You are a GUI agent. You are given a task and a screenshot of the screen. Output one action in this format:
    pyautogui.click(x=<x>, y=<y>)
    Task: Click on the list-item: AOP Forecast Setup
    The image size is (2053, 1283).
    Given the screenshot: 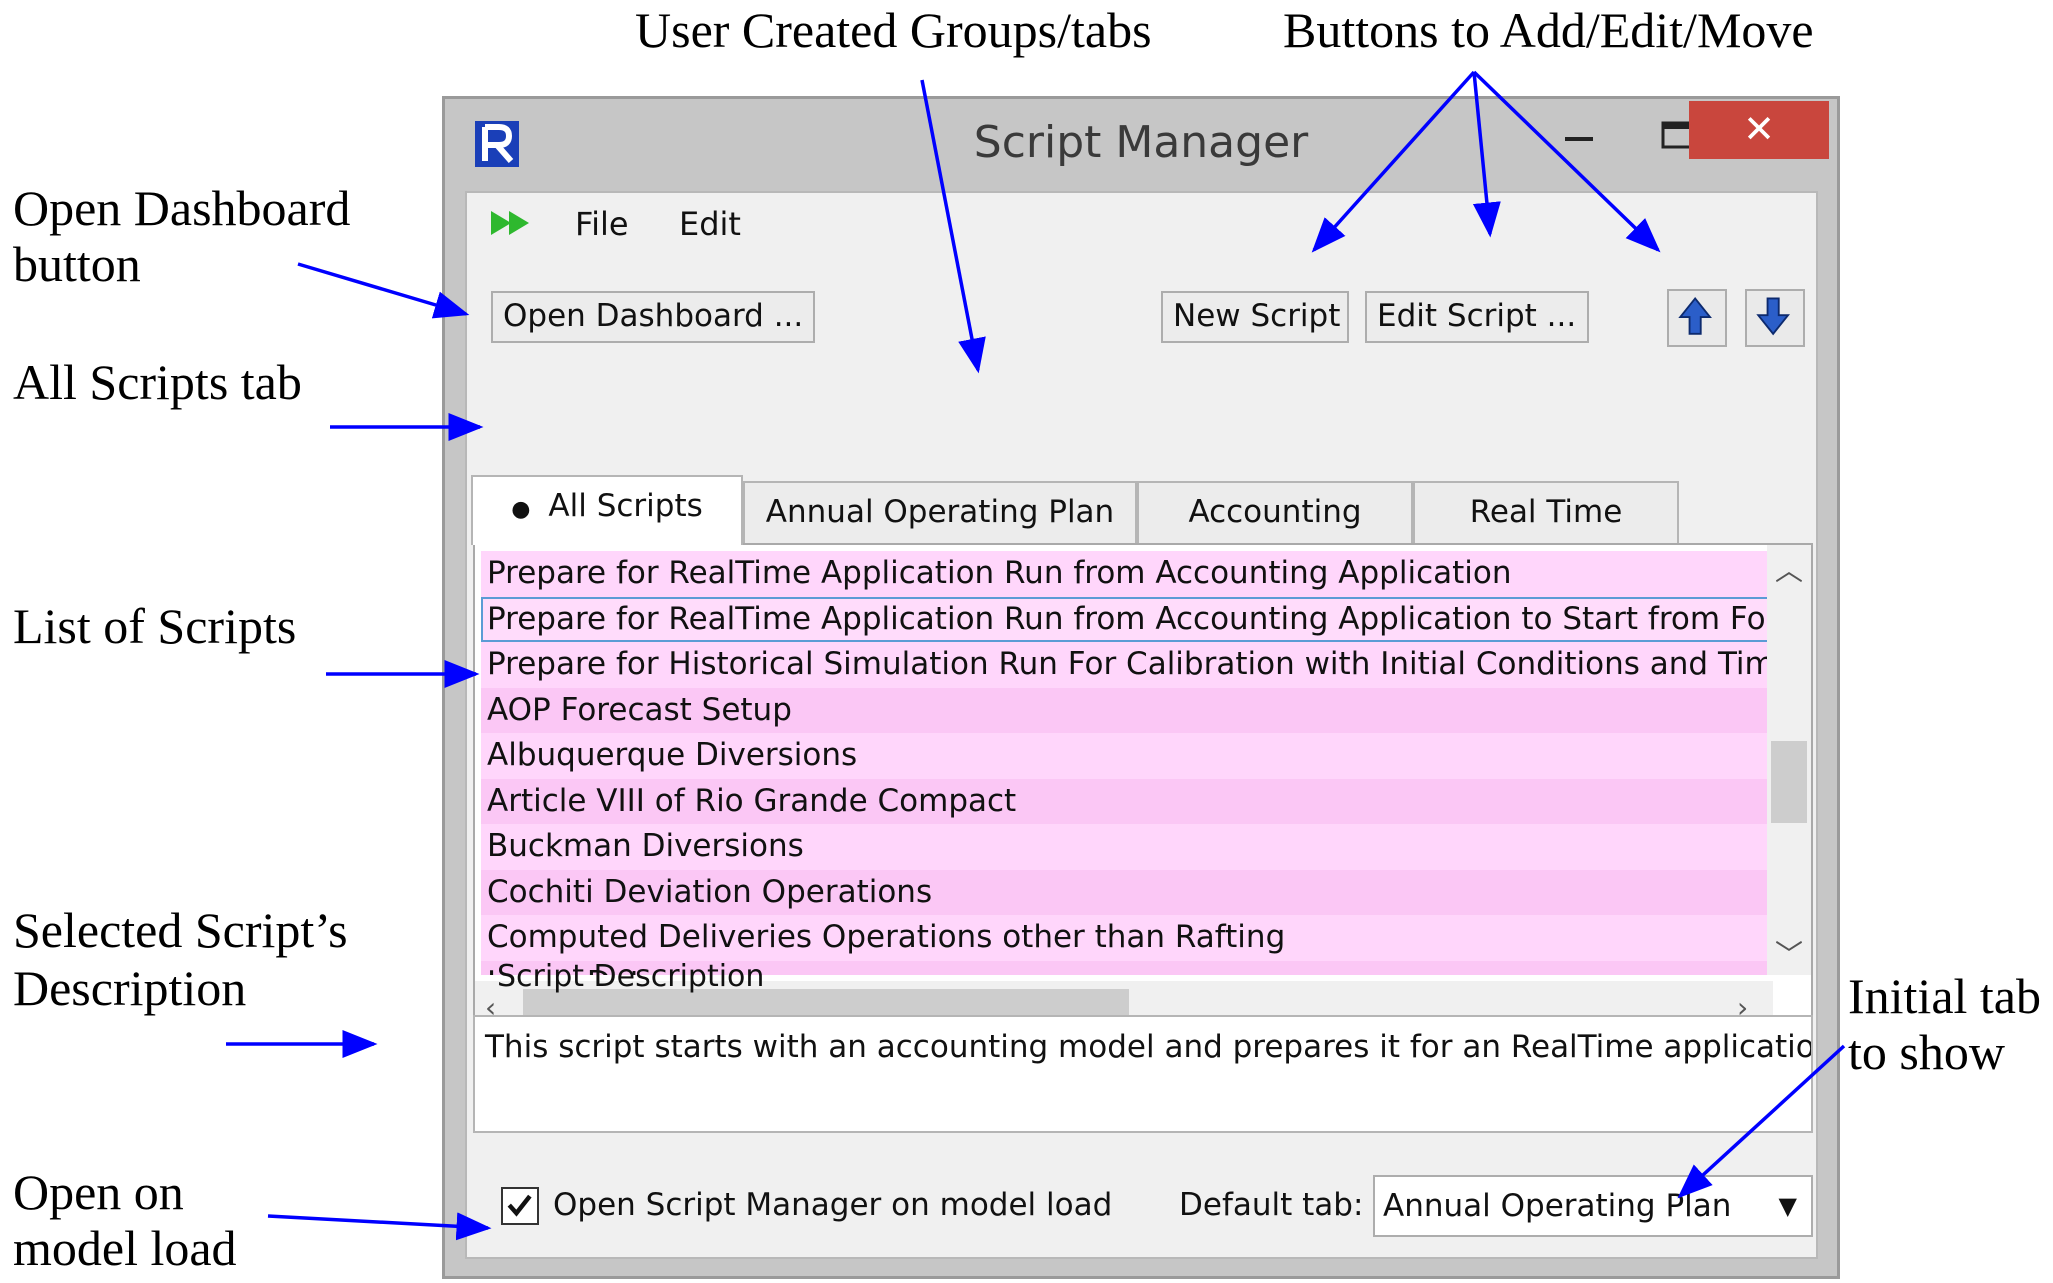 What is the action you would take?
    pyautogui.click(x=1126, y=710)
    